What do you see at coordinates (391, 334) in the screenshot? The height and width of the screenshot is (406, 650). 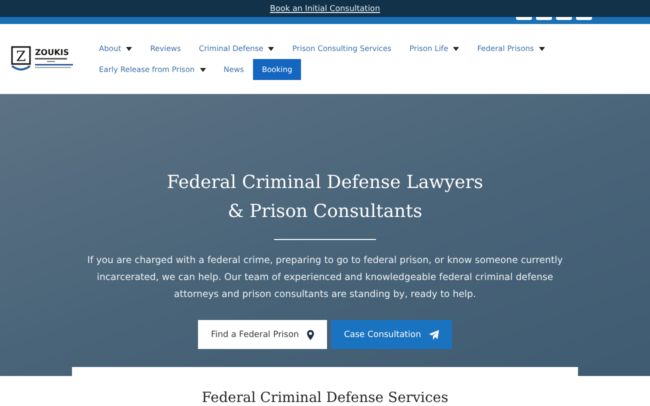 I see `consultation-button: Case Consultation` at bounding box center [391, 334].